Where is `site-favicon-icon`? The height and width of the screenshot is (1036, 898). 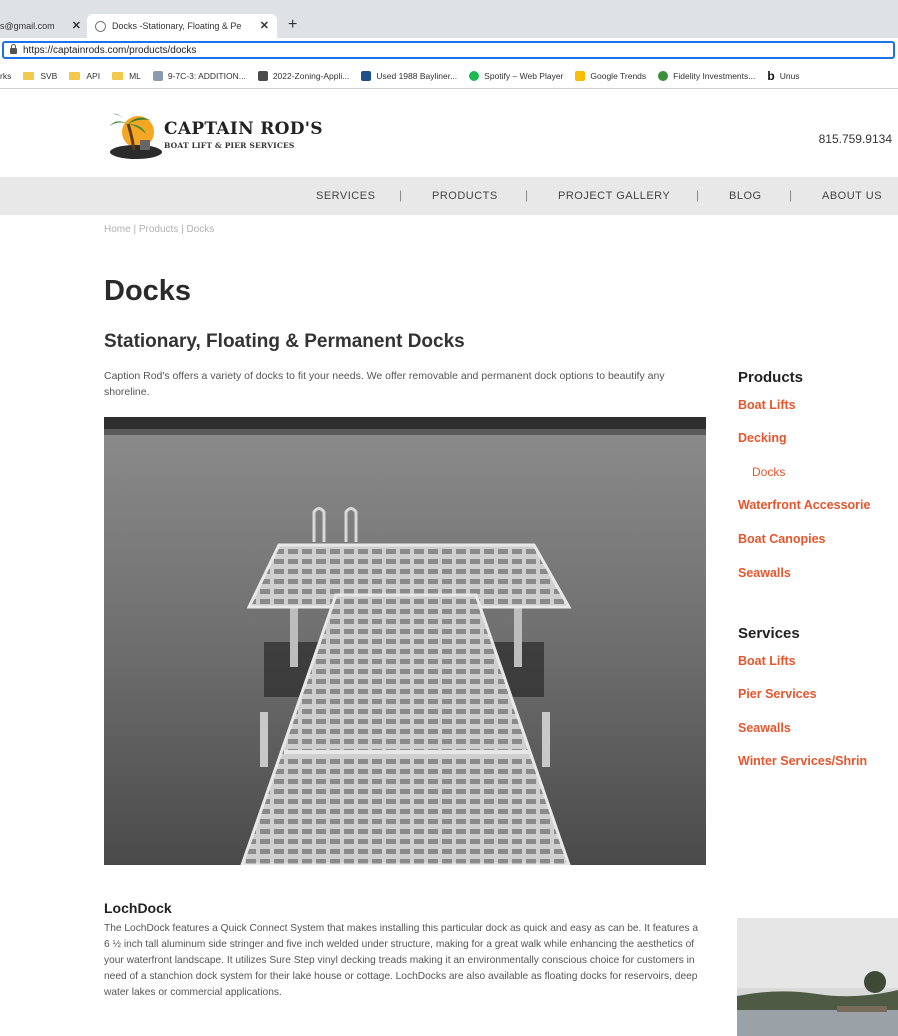
site-favicon-icon is located at coordinates (100, 26).